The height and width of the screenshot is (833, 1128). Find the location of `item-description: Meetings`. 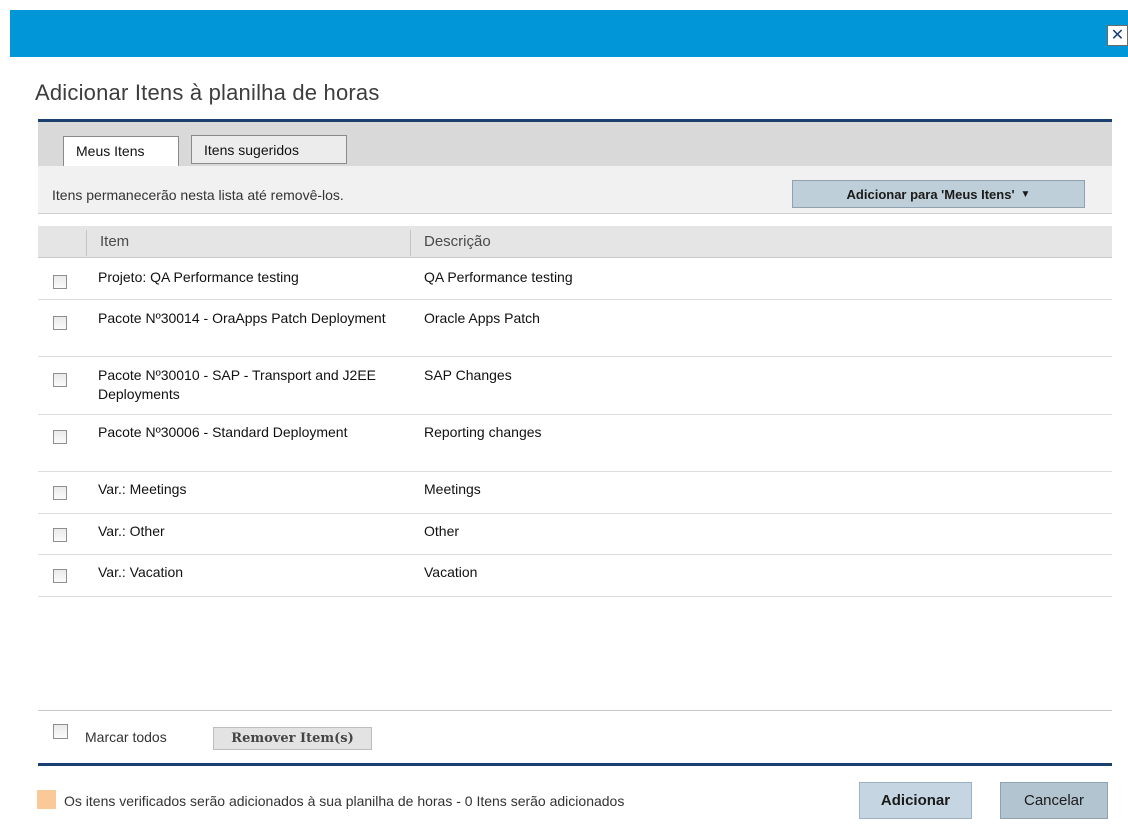

item-description: Meetings is located at coordinates (452, 489).